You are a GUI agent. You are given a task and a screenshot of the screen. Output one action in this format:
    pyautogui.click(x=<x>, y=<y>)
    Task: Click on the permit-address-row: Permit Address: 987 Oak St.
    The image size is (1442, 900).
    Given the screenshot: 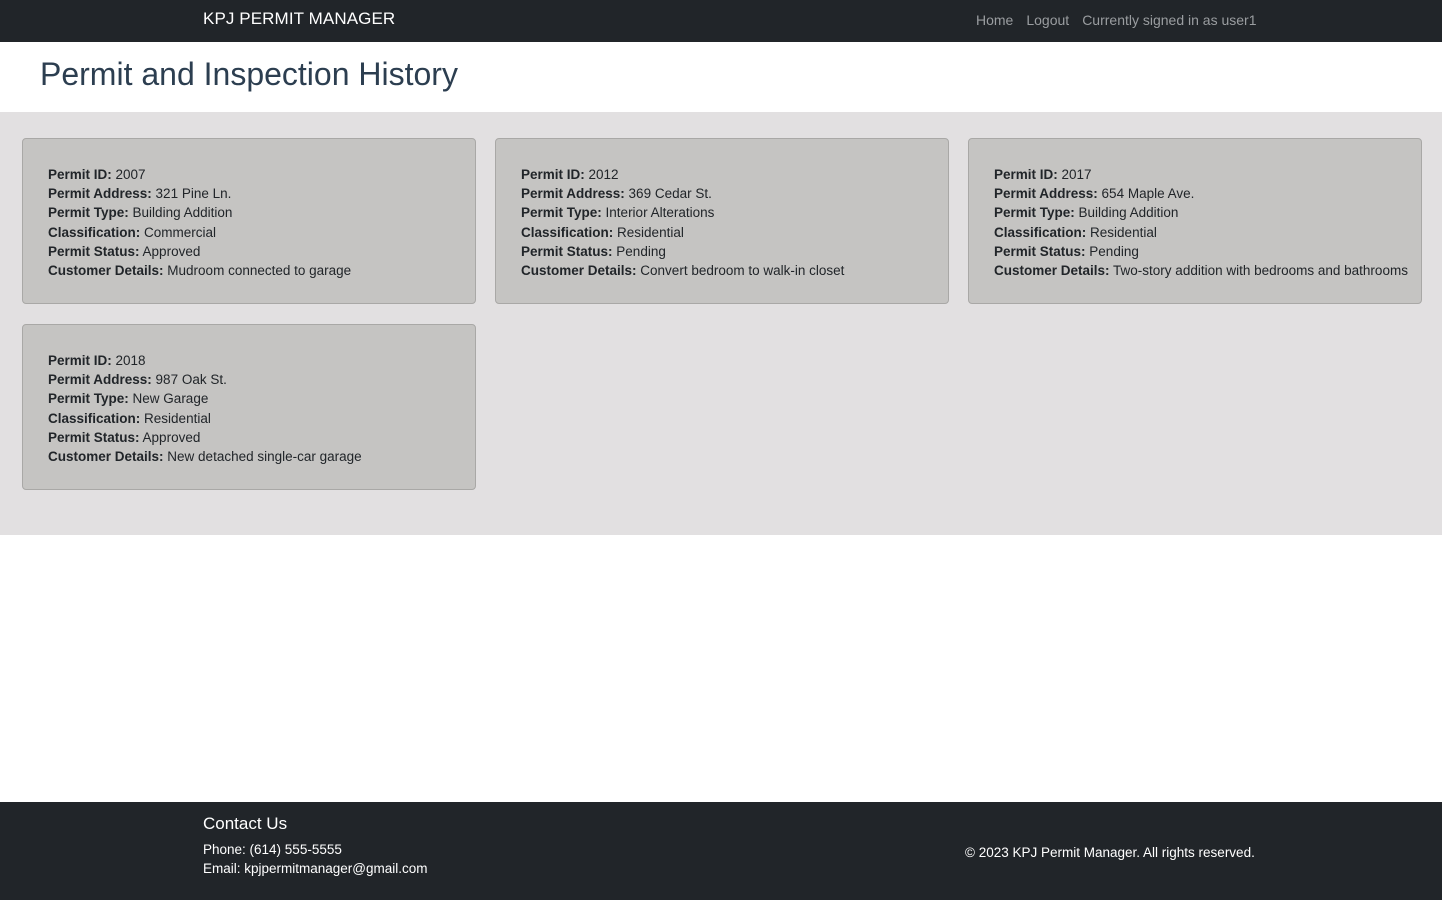 What is the action you would take?
    pyautogui.click(x=249, y=379)
    